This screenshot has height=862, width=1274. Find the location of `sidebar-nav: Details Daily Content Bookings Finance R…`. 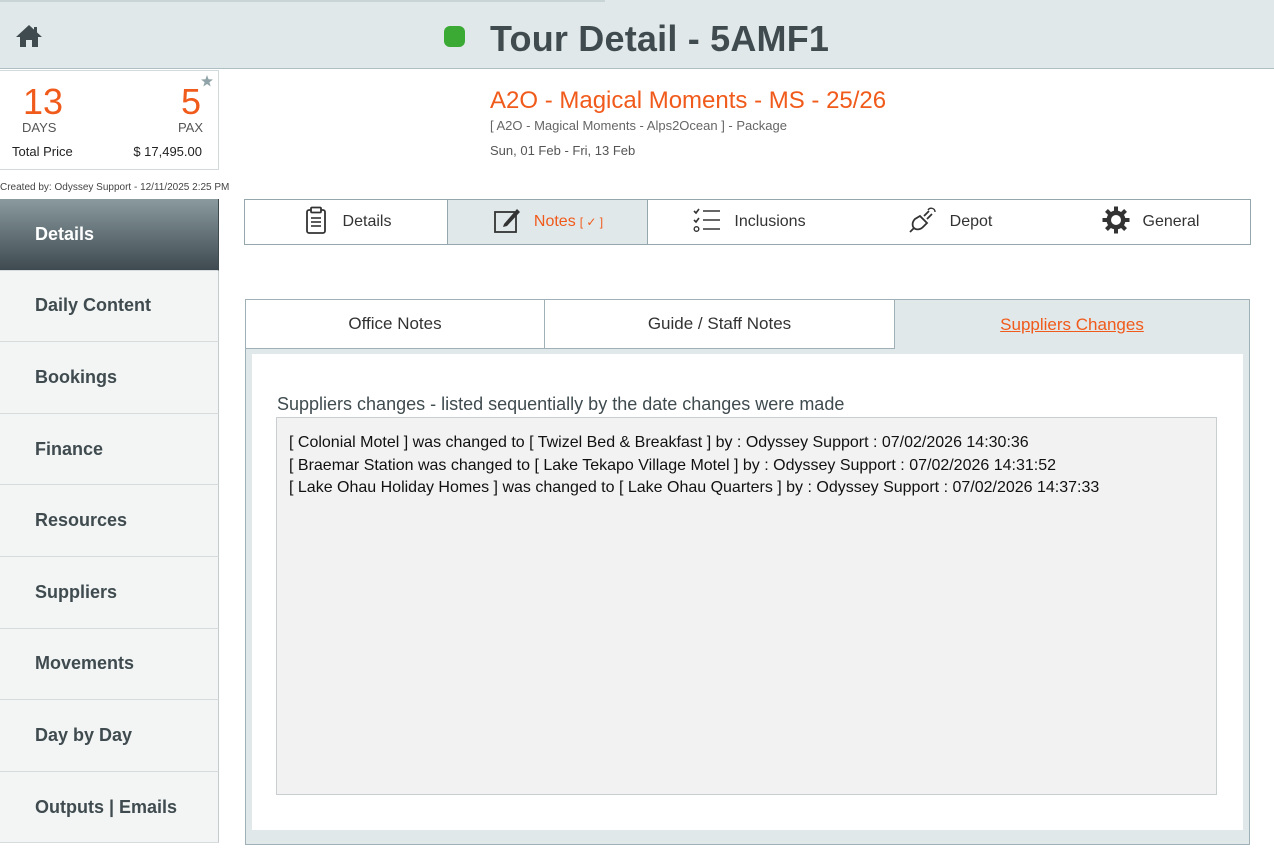

sidebar-nav: Details Daily Content Bookings Finance R… is located at coordinates (109, 521).